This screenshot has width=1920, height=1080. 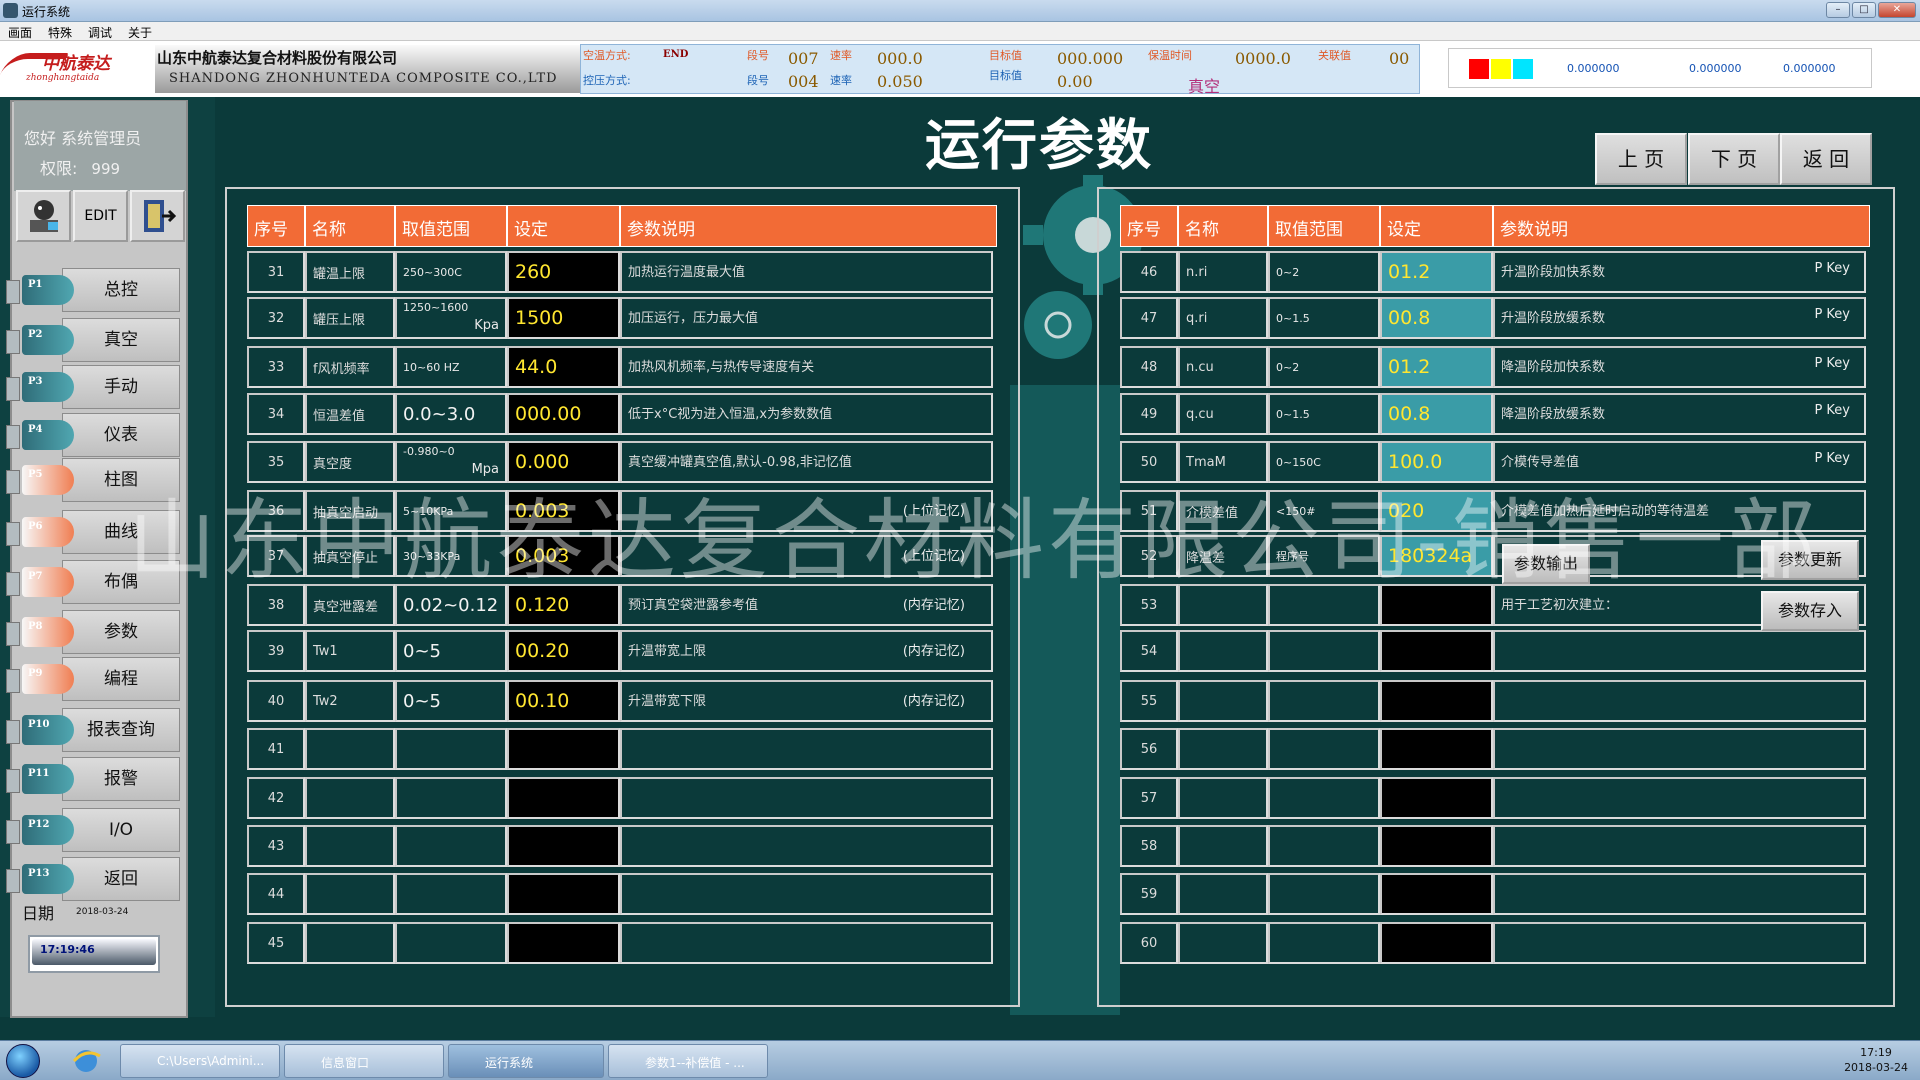 What do you see at coordinates (1876, 1060) in the screenshot?
I see `system-tray-clock: 17:19 2018-03-24` at bounding box center [1876, 1060].